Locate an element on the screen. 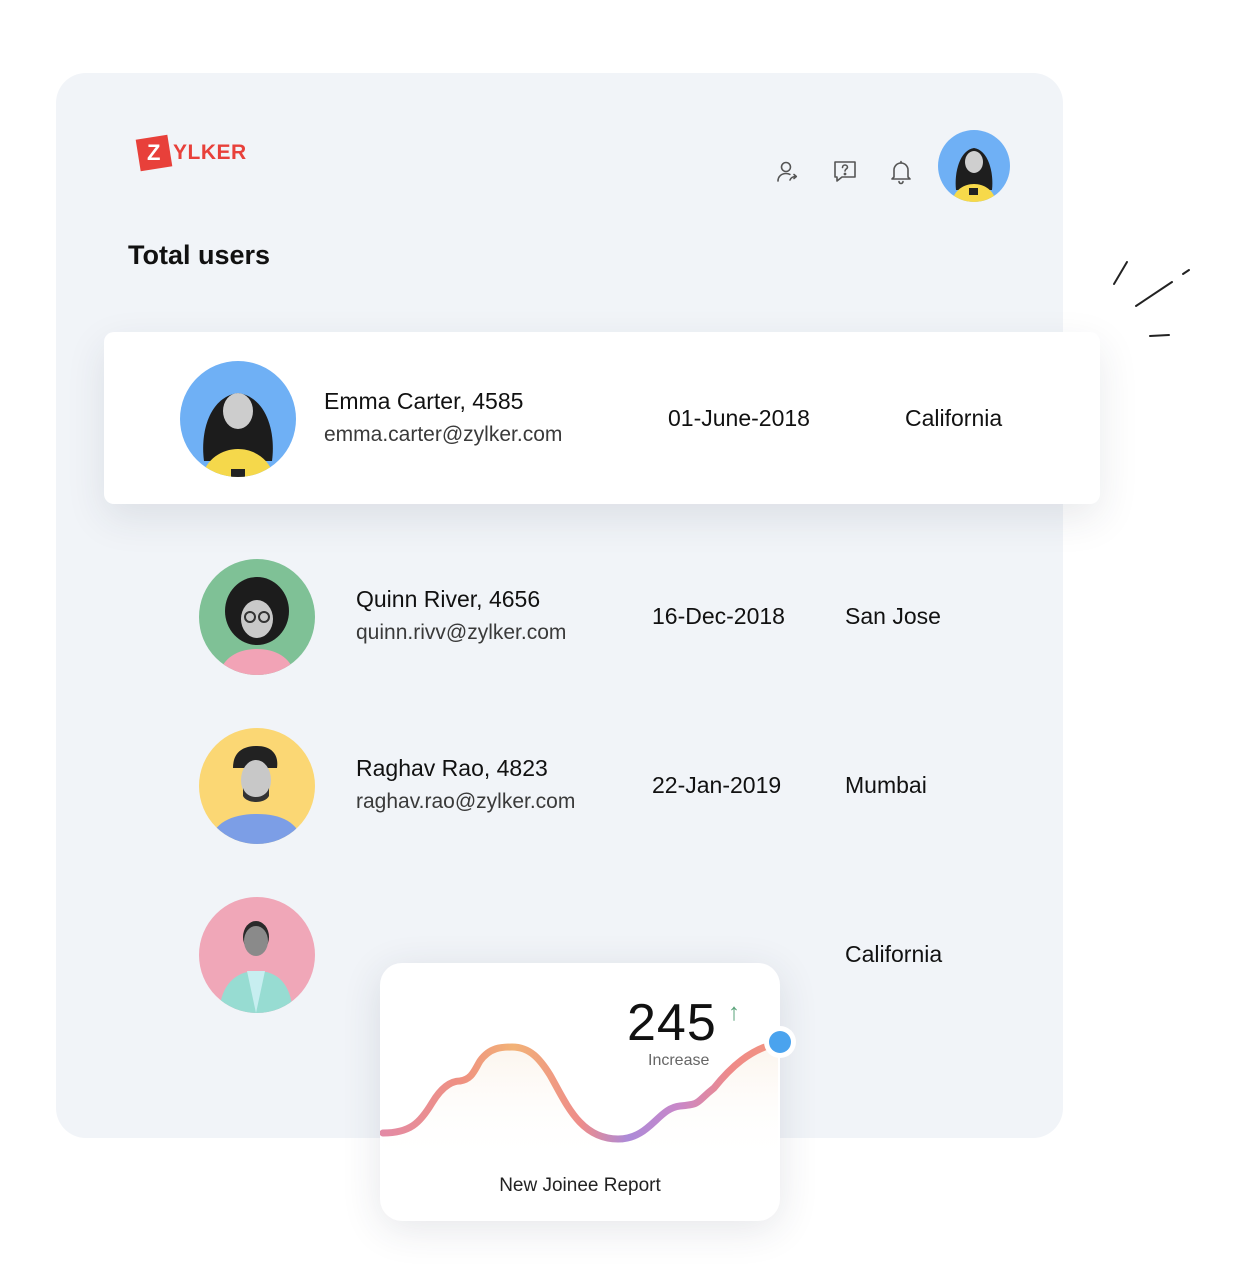 This screenshot has width=1250, height=1280. report-title: New Joinee Report is located at coordinates (580, 1185).